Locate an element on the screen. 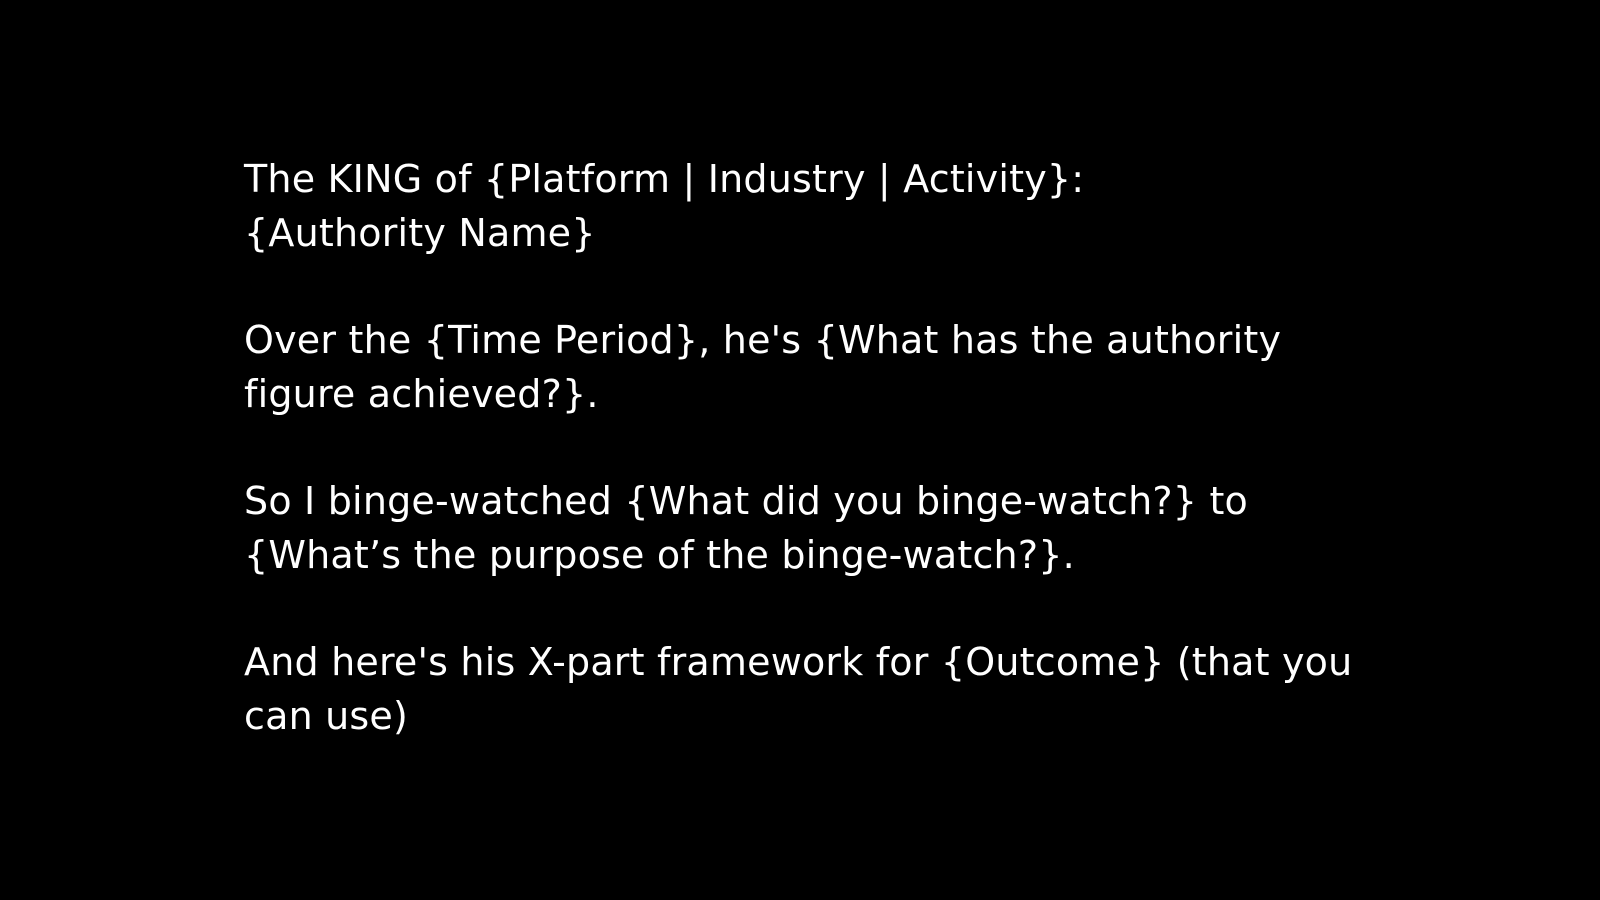  achievement-line-2: figure achieved?}. is located at coordinates (421, 394).